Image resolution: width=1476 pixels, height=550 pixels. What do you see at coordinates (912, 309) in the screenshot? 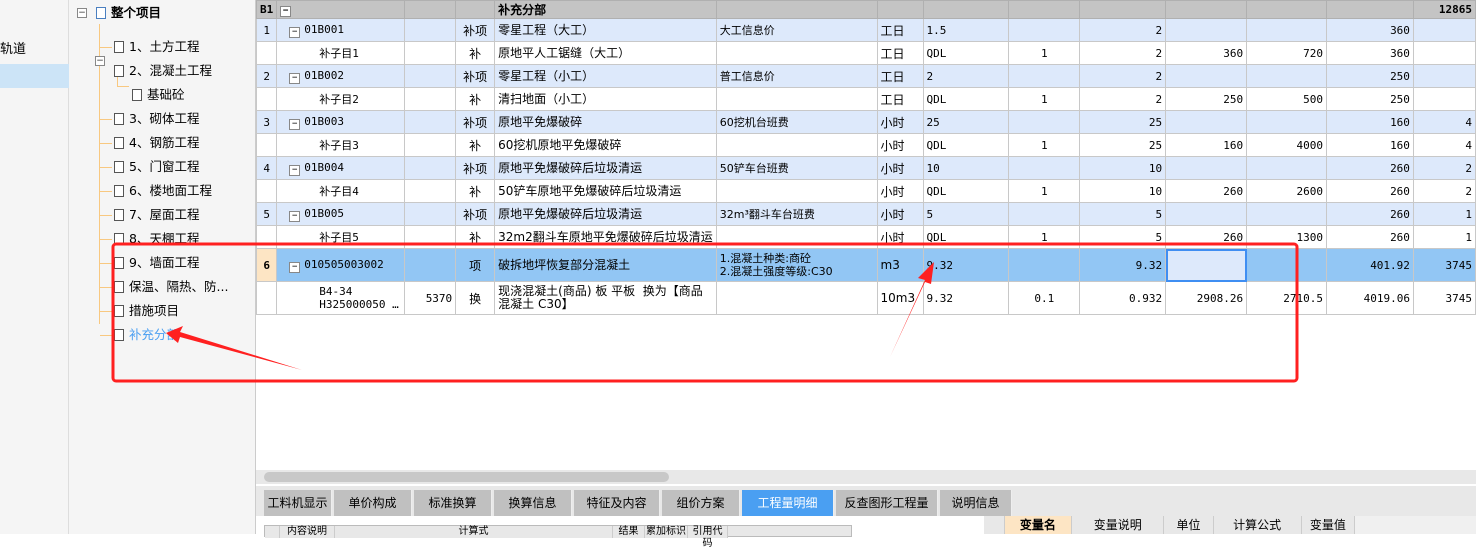
I see `arrow-to-quantity` at bounding box center [912, 309].